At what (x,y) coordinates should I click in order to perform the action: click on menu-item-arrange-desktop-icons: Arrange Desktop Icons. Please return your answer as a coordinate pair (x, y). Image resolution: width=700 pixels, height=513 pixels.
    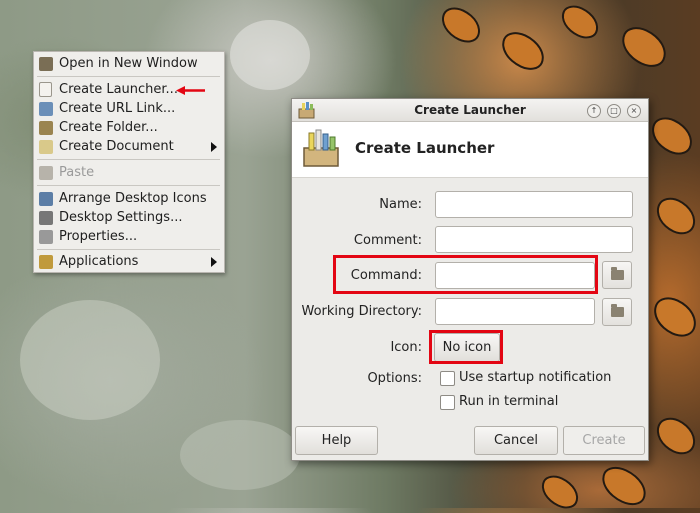
    Looking at the image, I should click on (129, 198).